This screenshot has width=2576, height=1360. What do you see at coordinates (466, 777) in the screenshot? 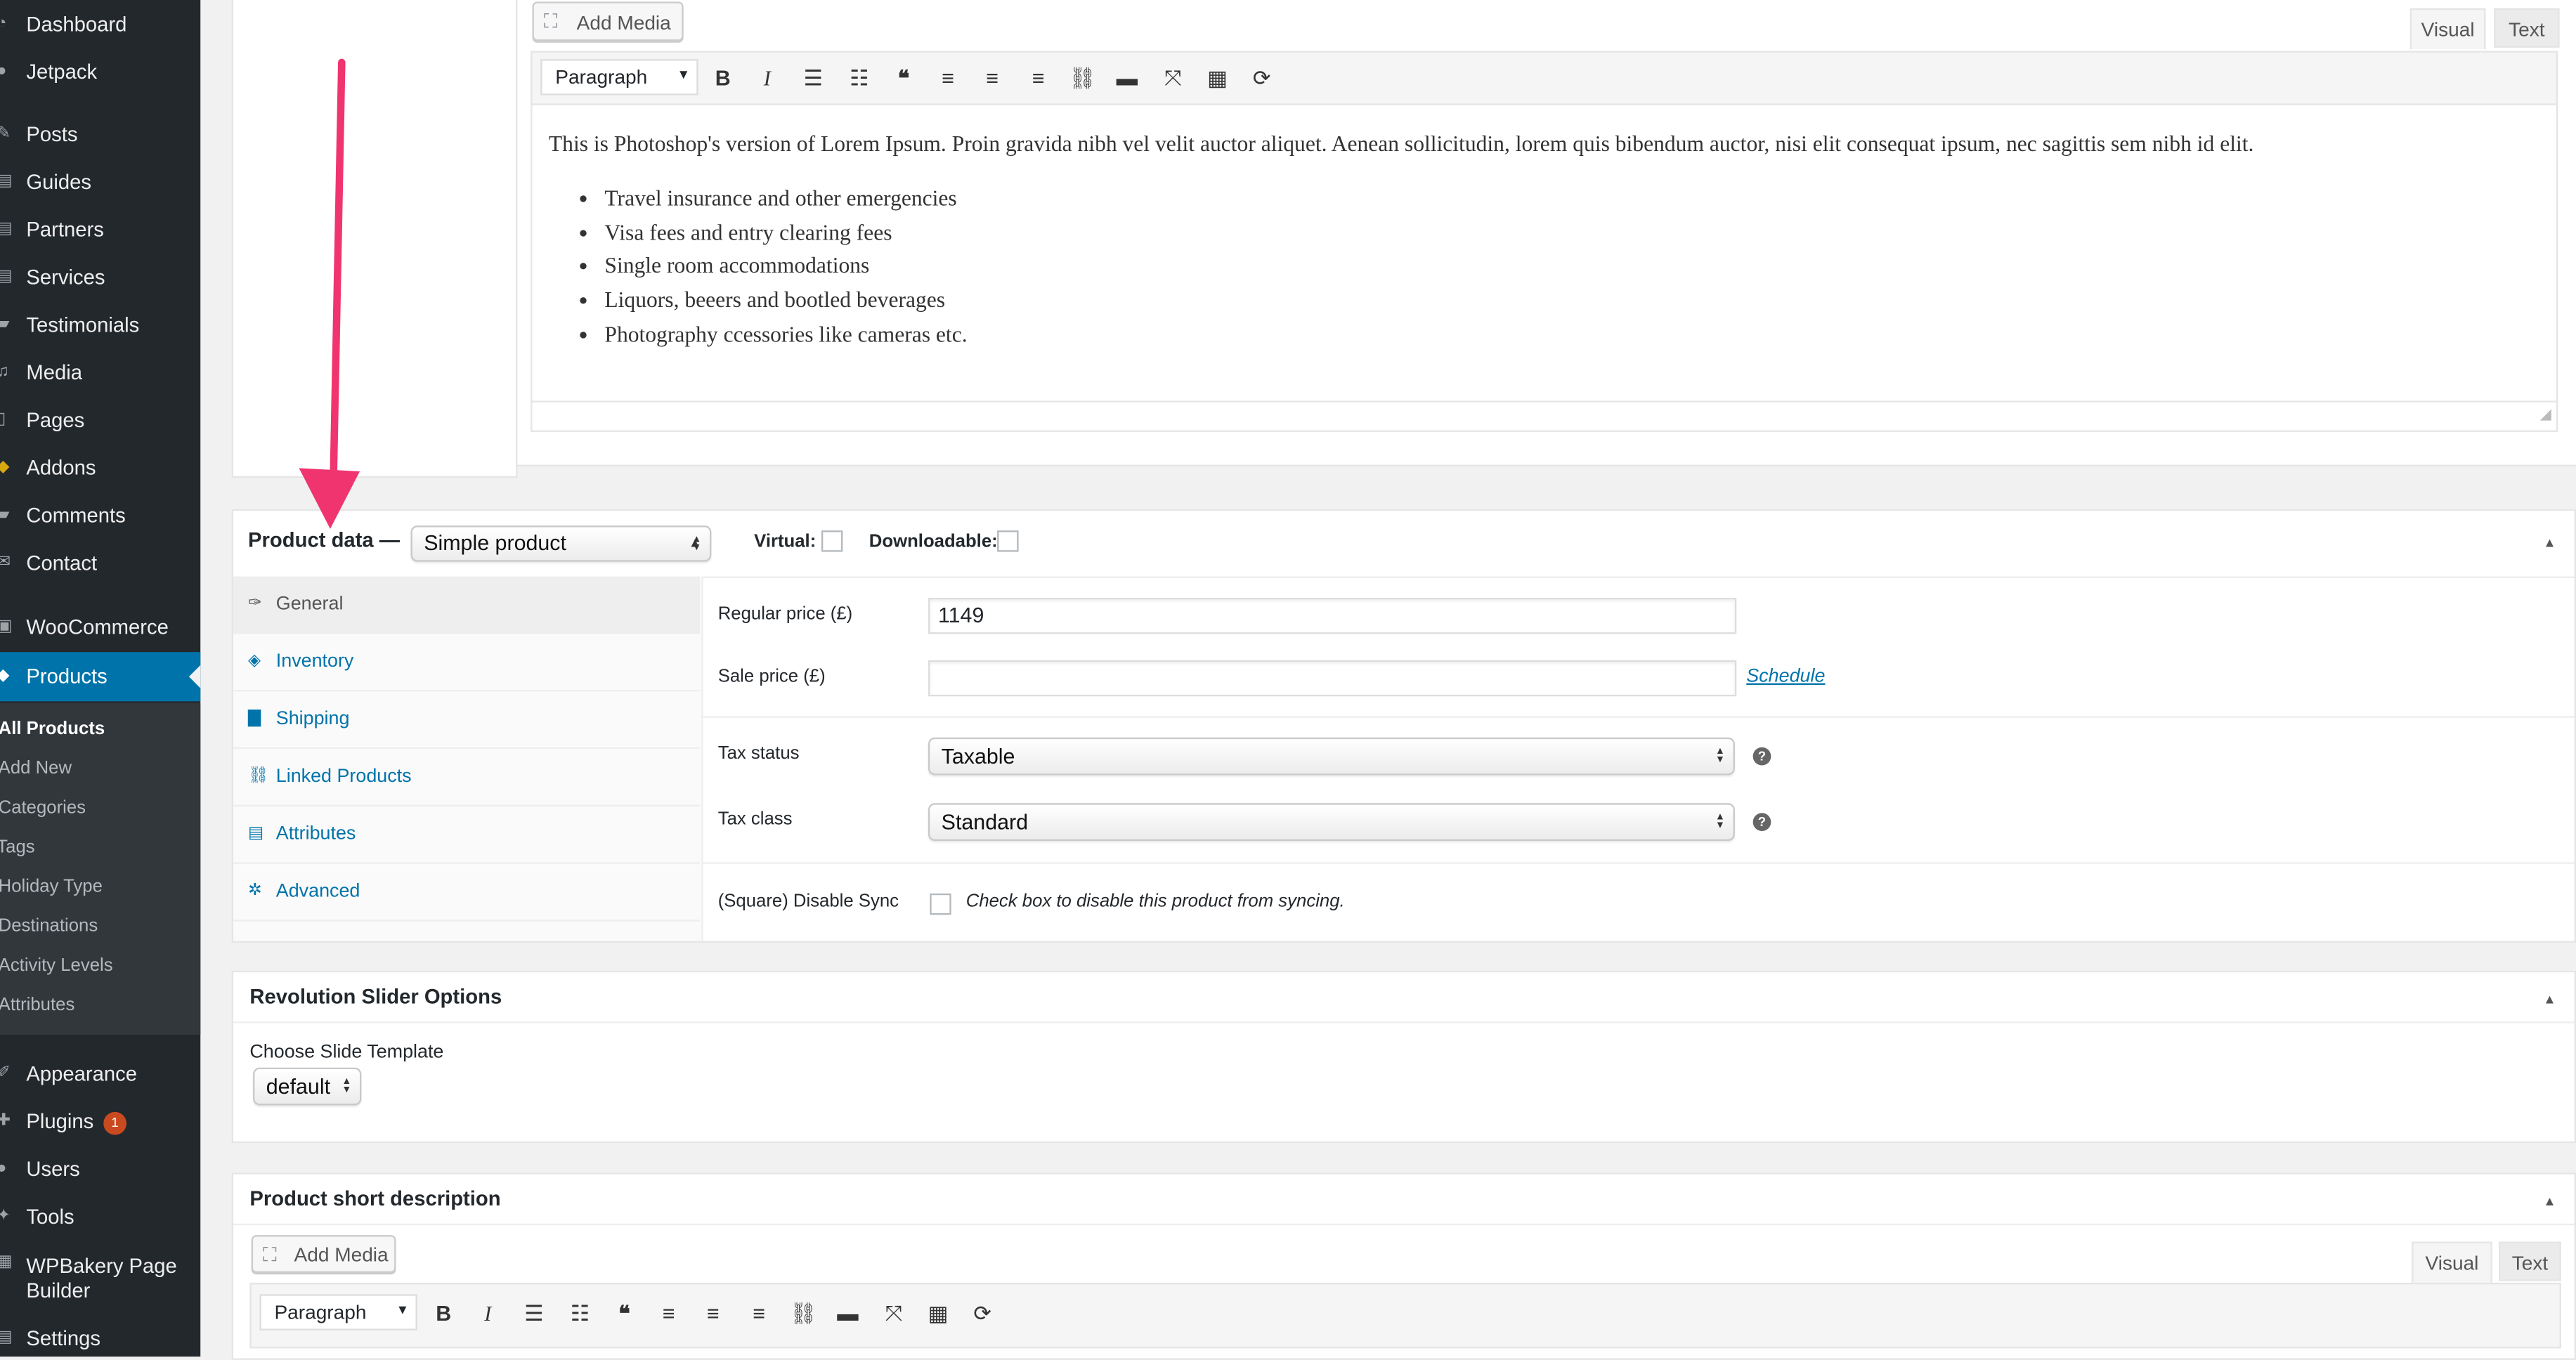
I see `tab-linked-products: ⛓ Linked Products` at bounding box center [466, 777].